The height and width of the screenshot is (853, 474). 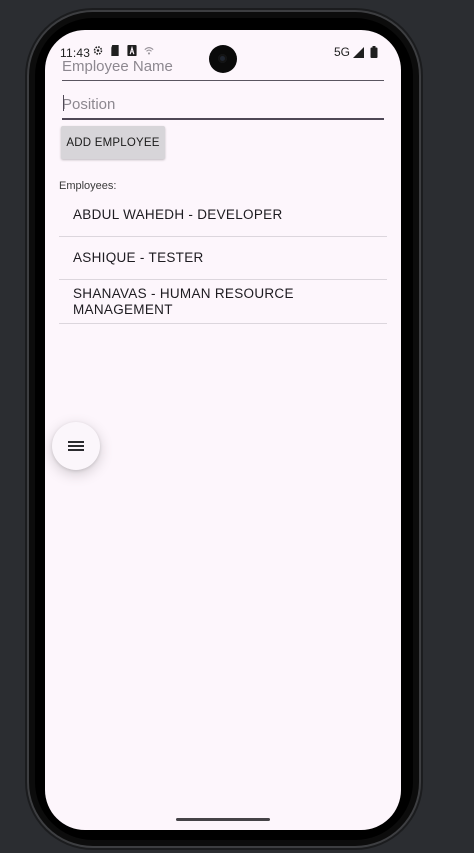 What do you see at coordinates (183, 301) in the screenshot?
I see `employee-entry-label: SHANAVAS - HUMAN RESOURCE MANAGEMENT` at bounding box center [183, 301].